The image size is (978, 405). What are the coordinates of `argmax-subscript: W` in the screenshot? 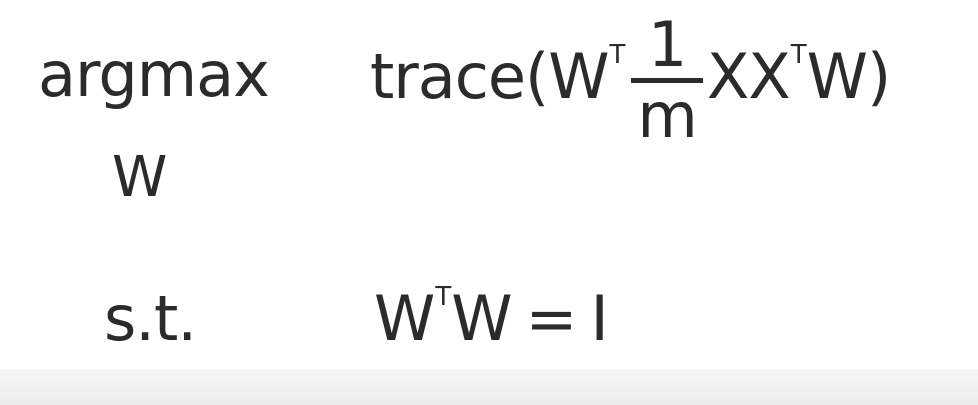 It's located at (139, 177).